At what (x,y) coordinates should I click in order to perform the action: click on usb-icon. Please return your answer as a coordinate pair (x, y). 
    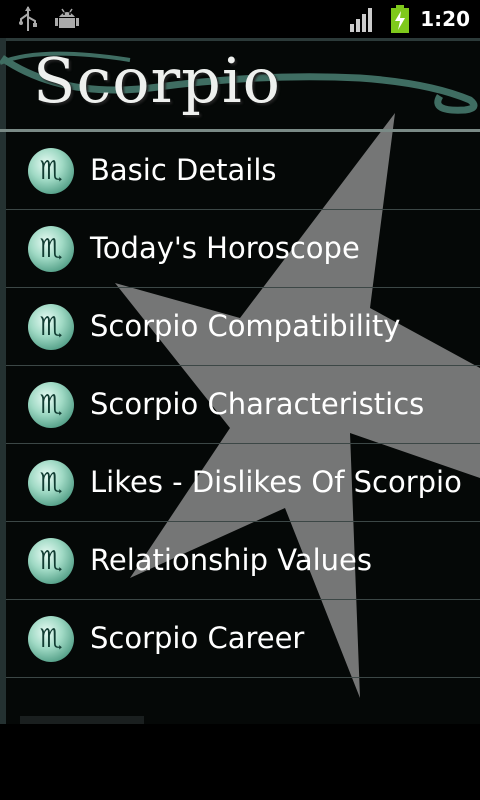
    Looking at the image, I should click on (28, 18).